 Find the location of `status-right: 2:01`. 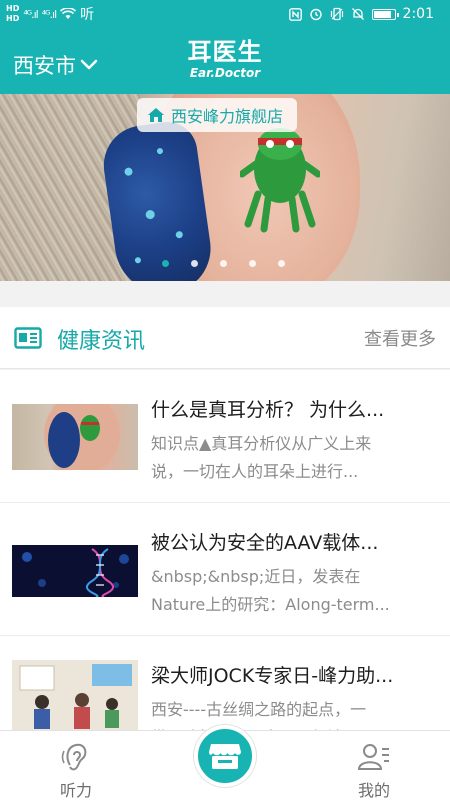

status-right: 2:01 is located at coordinates (361, 14).